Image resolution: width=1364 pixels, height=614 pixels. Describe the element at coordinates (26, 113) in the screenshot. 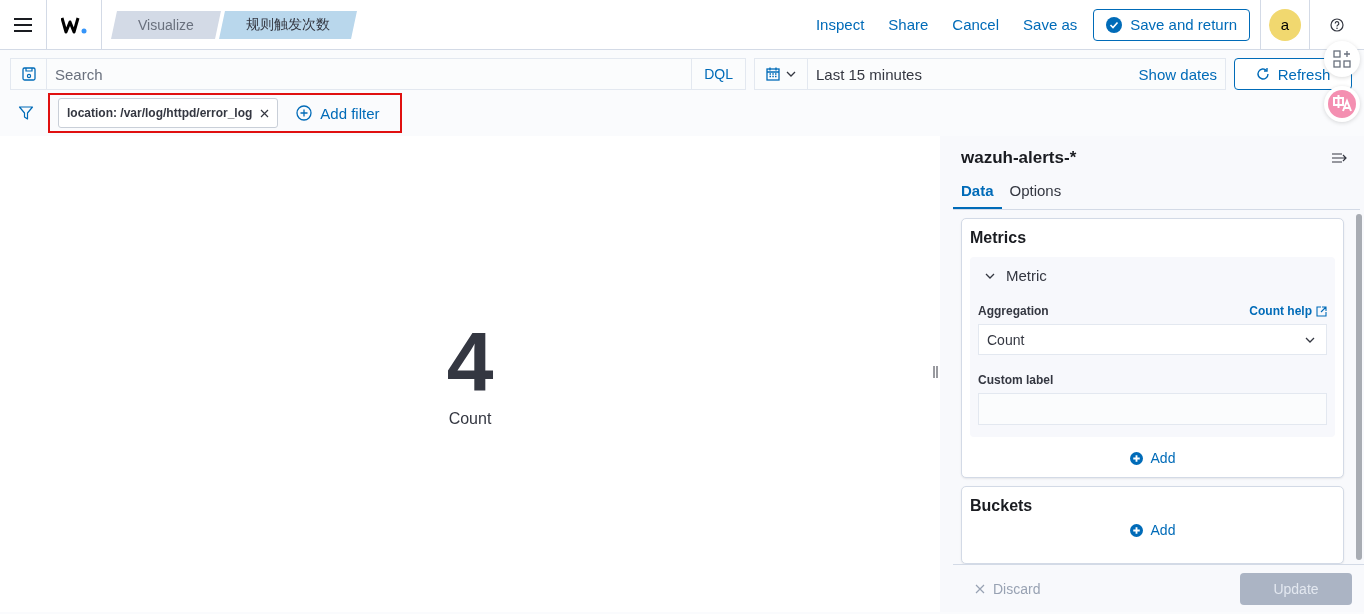

I see `filter-icon` at that location.